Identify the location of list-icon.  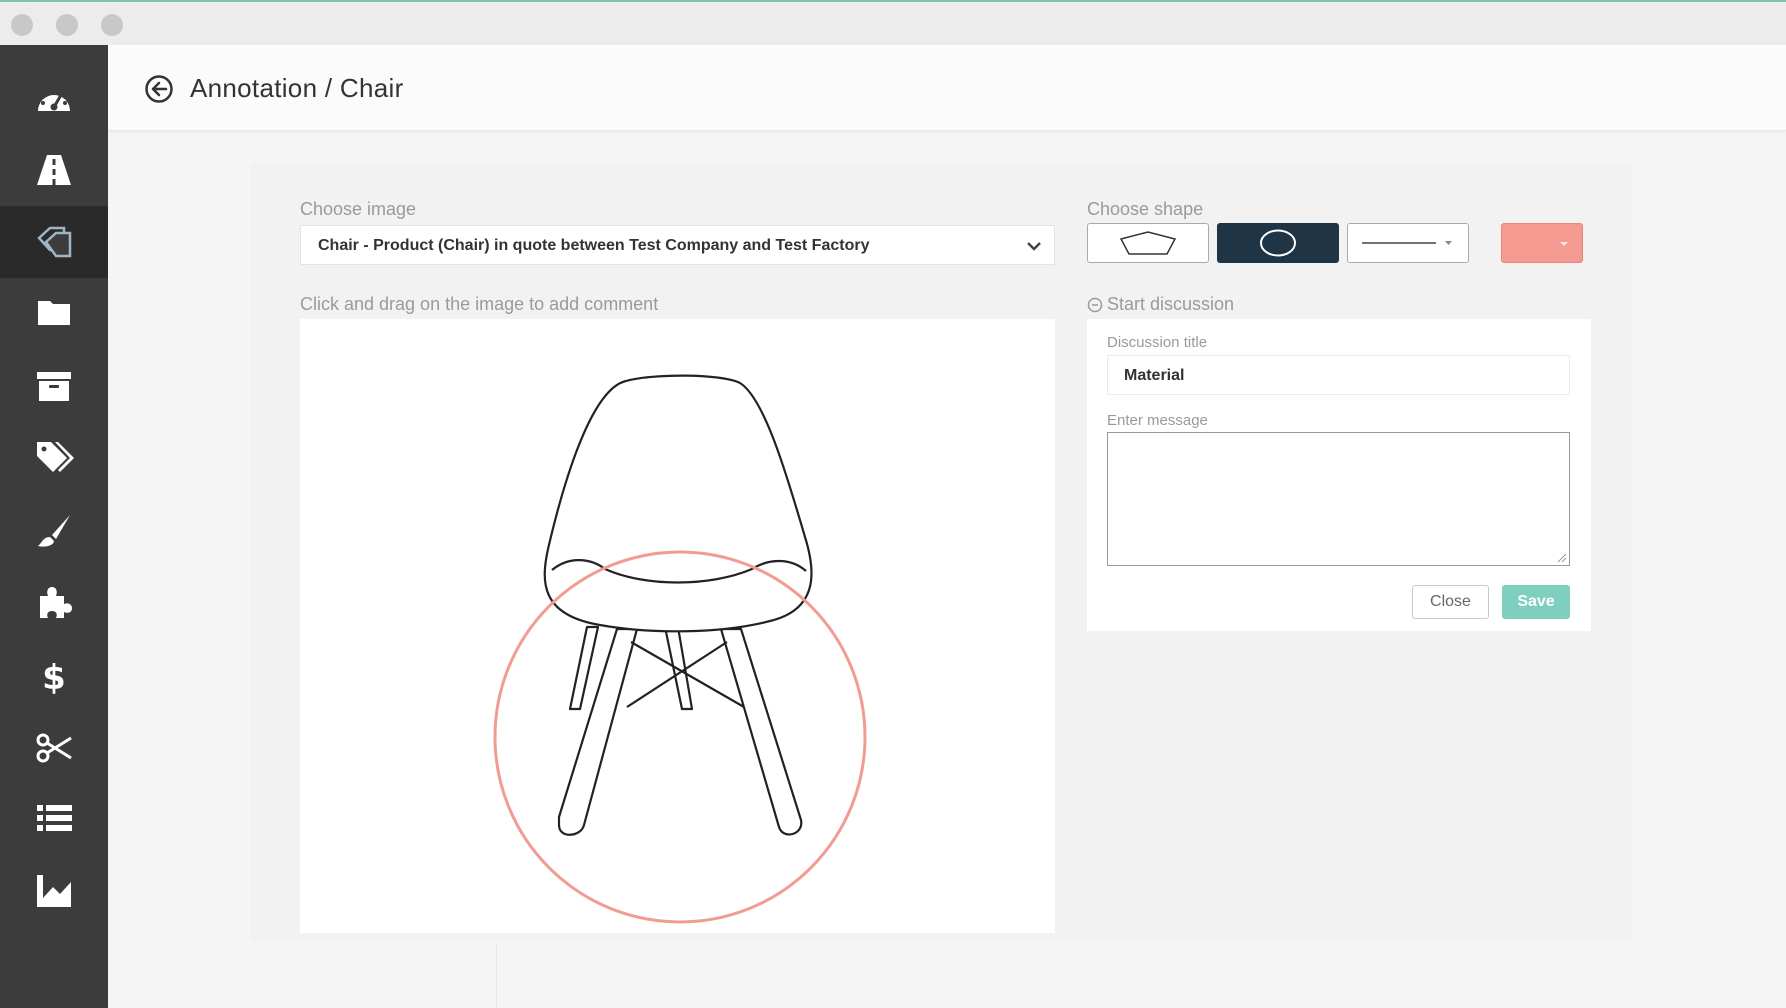
(54, 818).